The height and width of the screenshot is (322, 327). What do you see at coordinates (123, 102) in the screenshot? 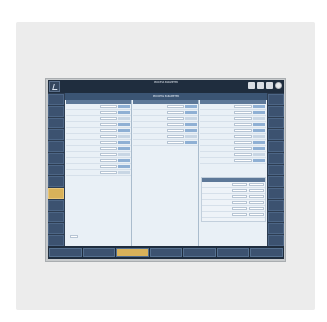
I see `column-header-cell` at bounding box center [123, 102].